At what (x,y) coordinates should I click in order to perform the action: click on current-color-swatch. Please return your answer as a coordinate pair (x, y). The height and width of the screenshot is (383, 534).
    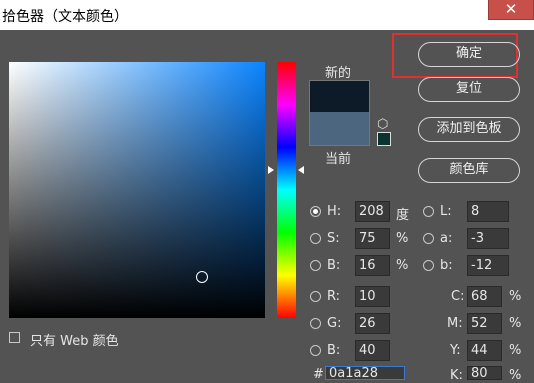
    Looking at the image, I should click on (339, 129).